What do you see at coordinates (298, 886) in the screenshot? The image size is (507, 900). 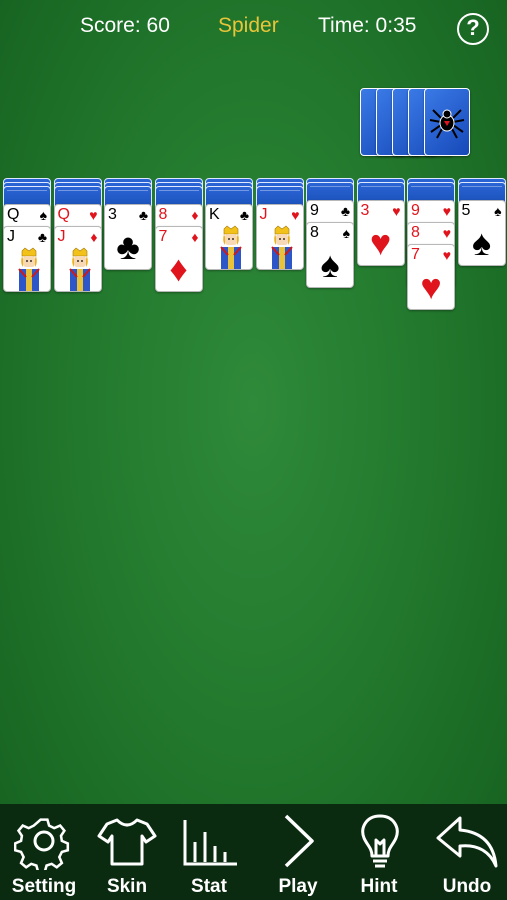 I see `play-label: Play` at bounding box center [298, 886].